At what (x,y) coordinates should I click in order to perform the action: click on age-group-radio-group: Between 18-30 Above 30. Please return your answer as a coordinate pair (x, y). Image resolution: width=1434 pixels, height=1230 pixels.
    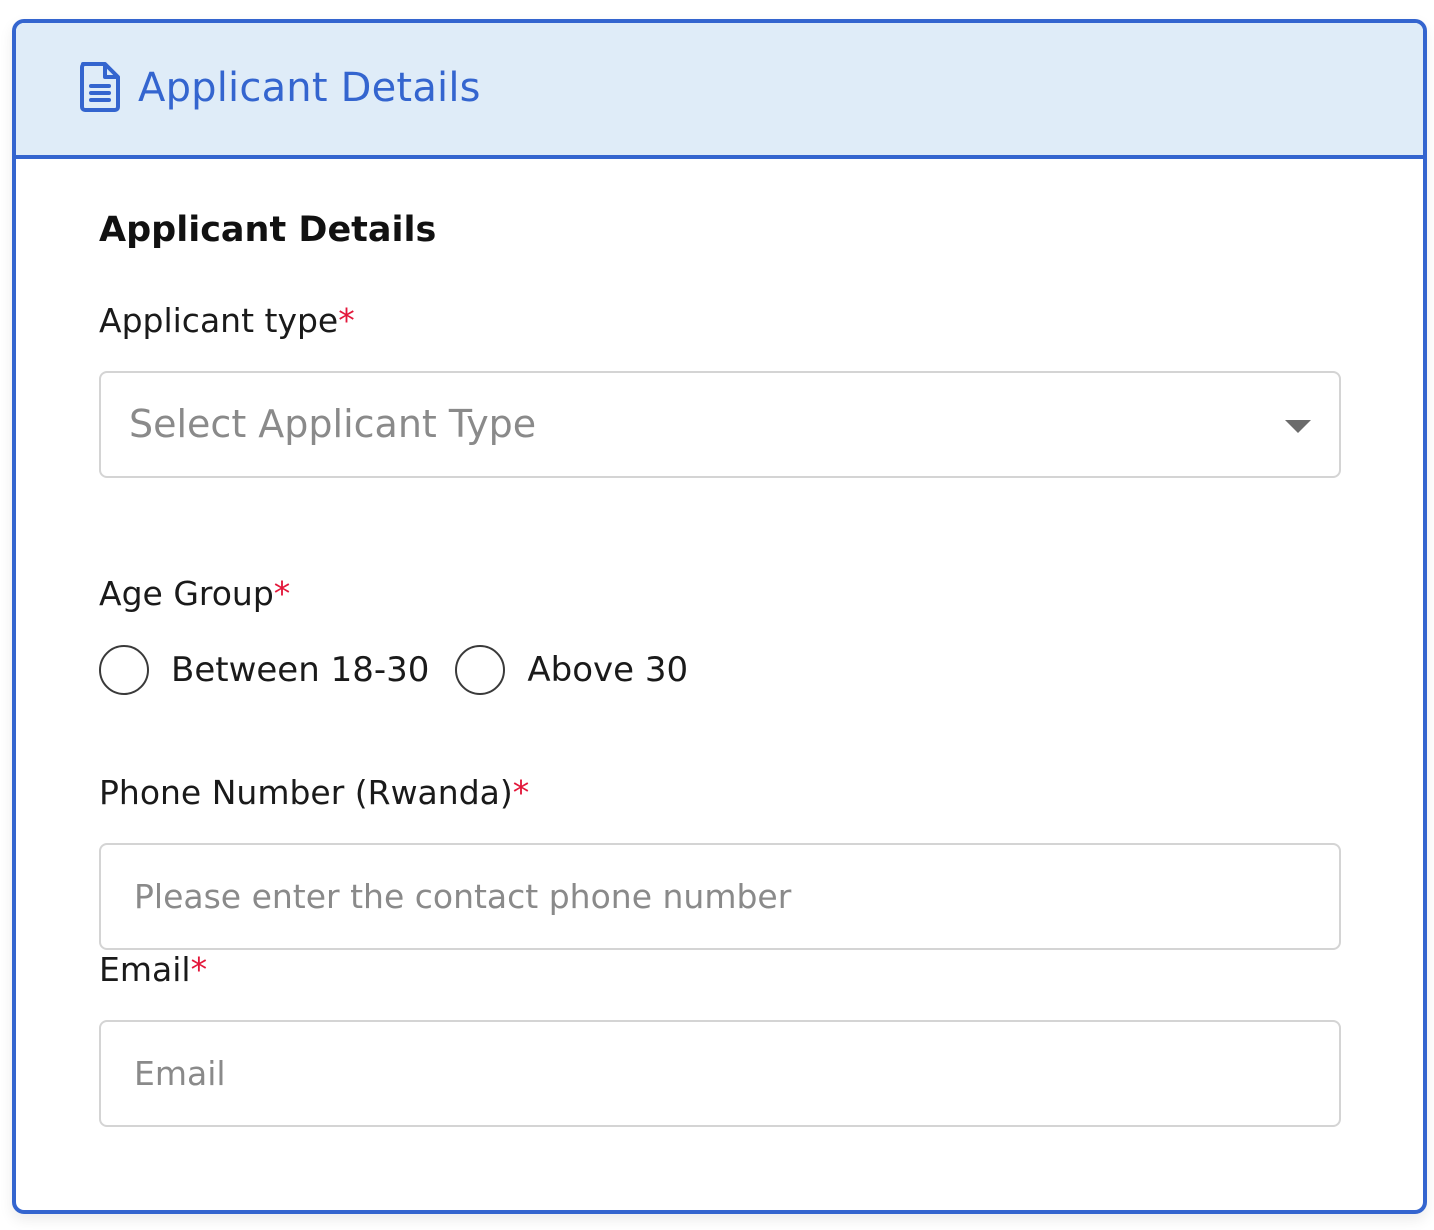
    Looking at the image, I should click on (406, 670).